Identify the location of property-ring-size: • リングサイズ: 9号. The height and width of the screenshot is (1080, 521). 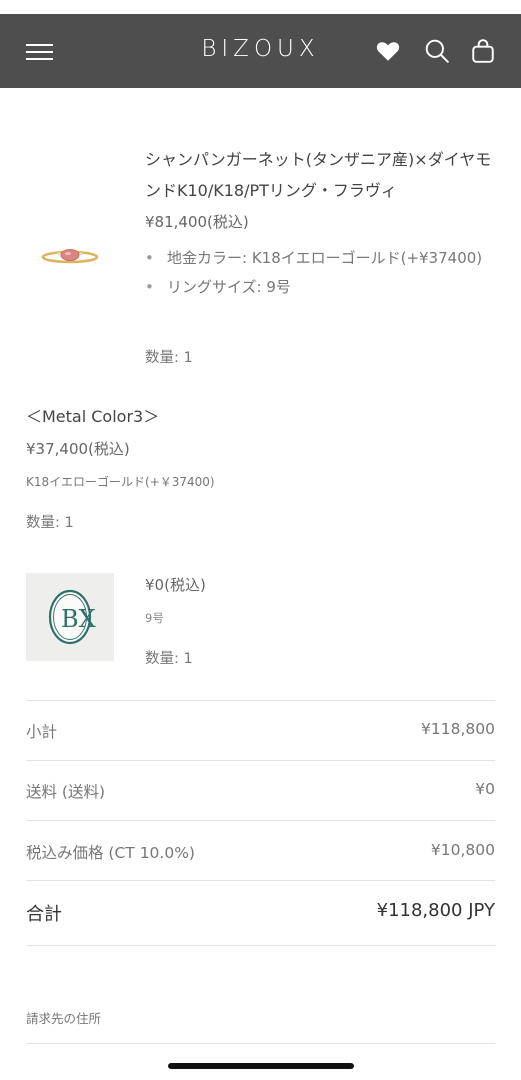
(218, 287).